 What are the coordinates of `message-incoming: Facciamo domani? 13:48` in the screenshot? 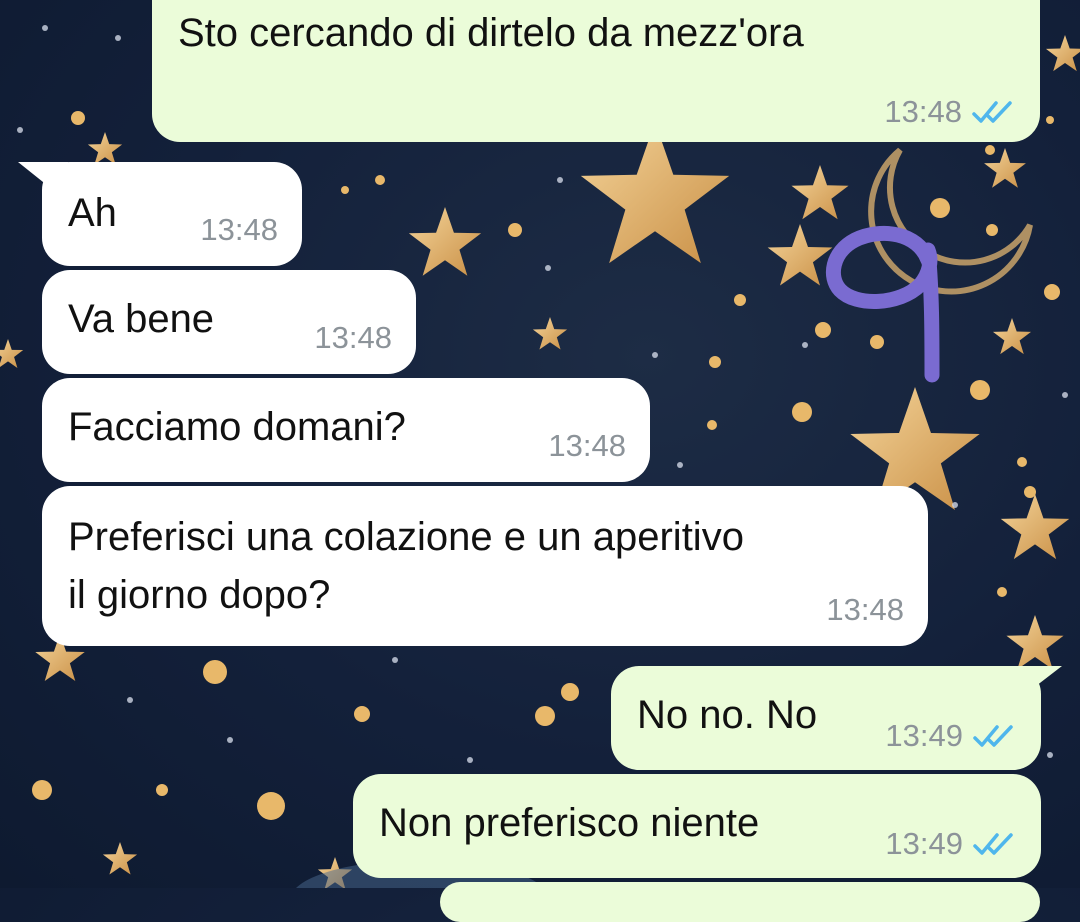 It's located at (346, 430).